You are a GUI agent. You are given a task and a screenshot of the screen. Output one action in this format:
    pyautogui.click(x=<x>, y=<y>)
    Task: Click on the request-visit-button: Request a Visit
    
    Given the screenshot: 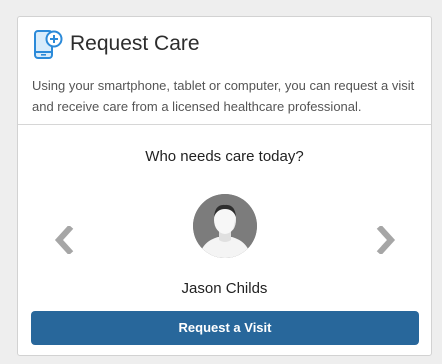 What is the action you would take?
    pyautogui.click(x=225, y=328)
    